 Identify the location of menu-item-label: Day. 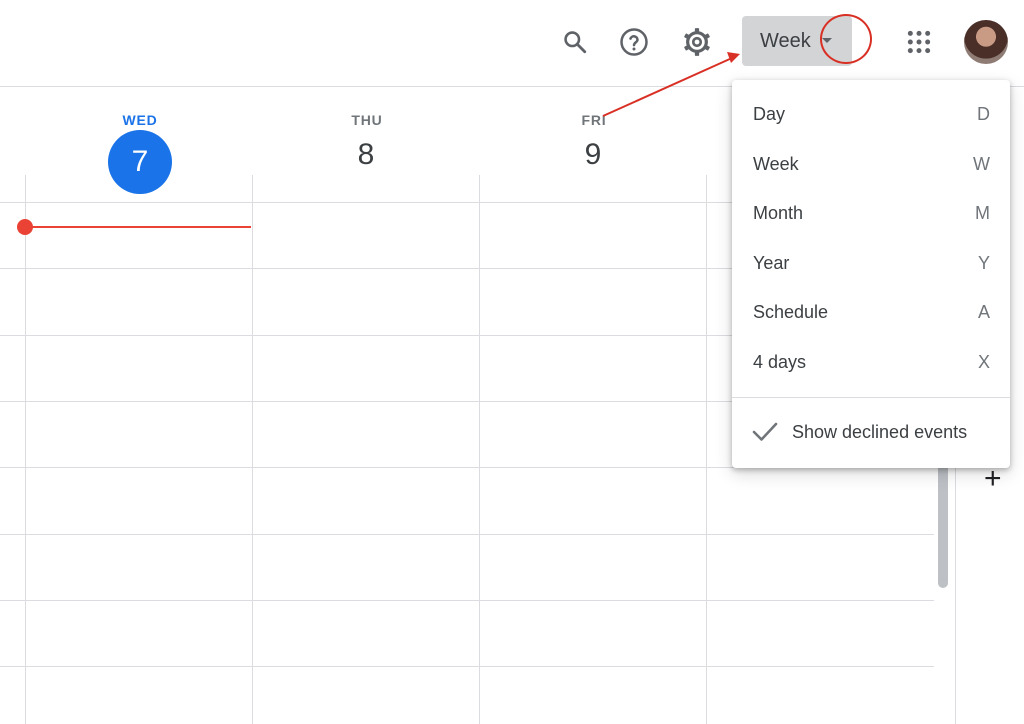
(769, 113).